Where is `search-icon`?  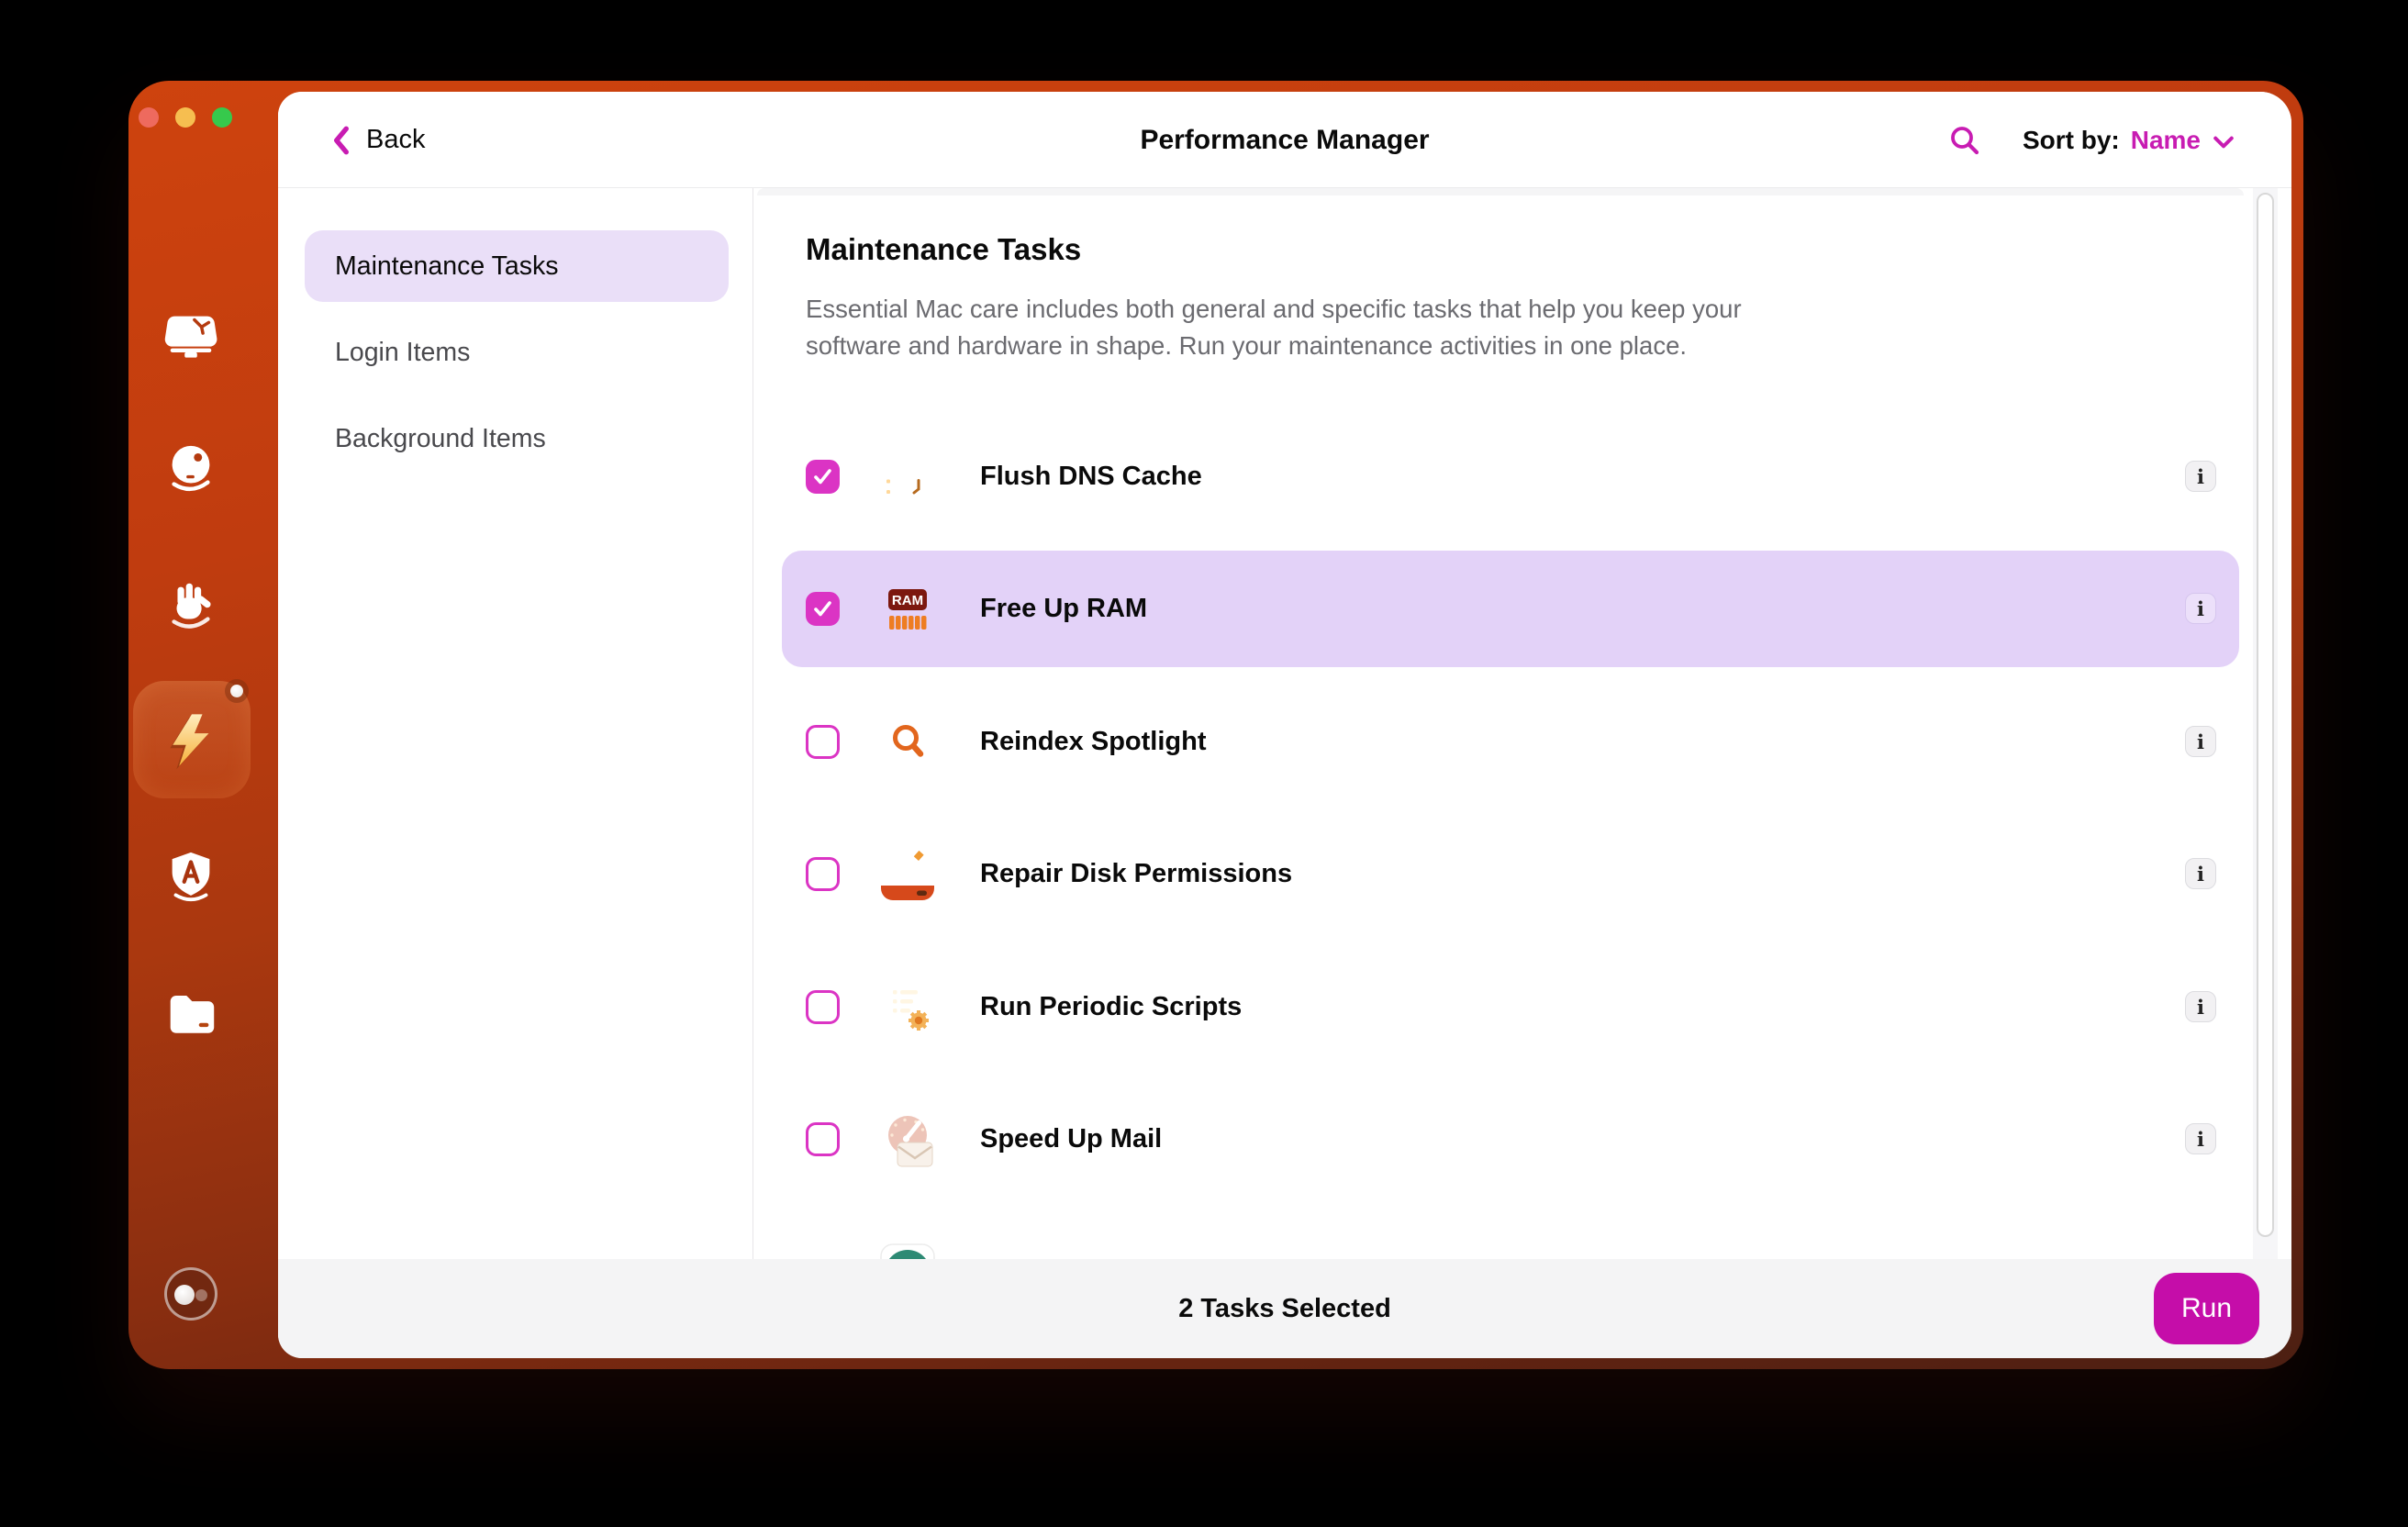 search-icon is located at coordinates (1964, 140).